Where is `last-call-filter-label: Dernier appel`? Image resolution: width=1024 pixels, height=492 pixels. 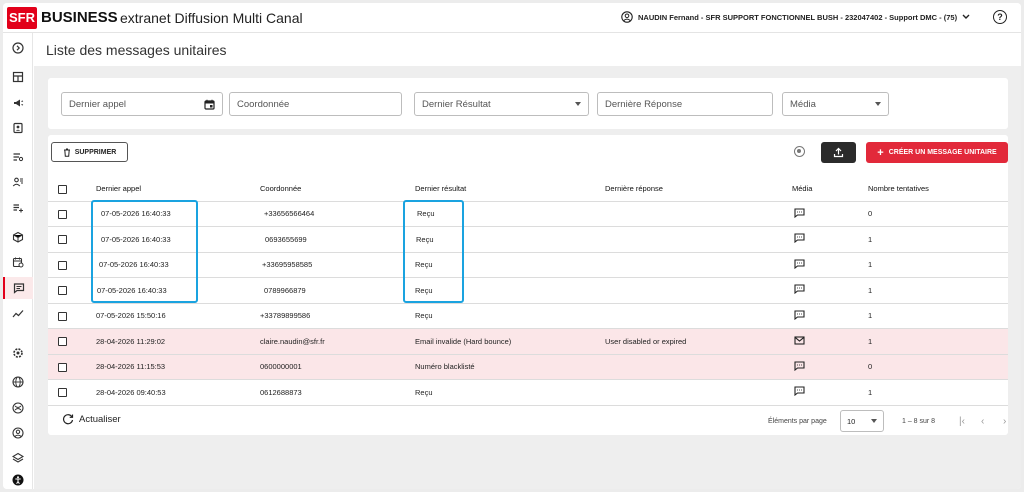 last-call-filter-label: Dernier appel is located at coordinates (98, 104).